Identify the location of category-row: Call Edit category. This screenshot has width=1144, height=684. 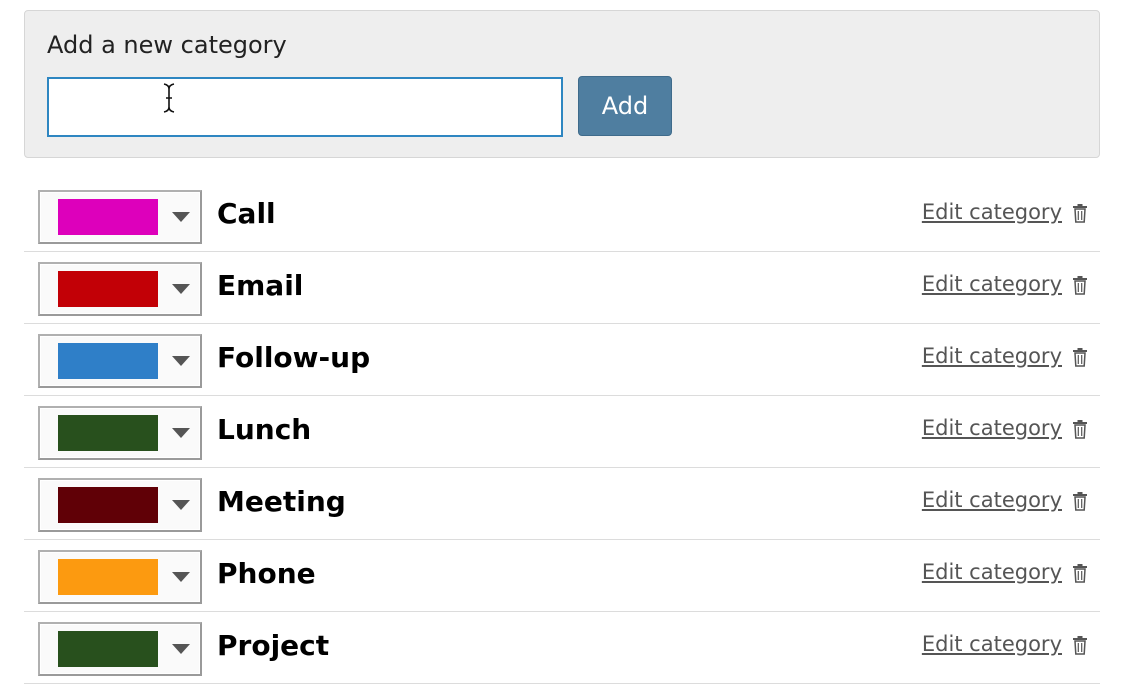
(562, 216).